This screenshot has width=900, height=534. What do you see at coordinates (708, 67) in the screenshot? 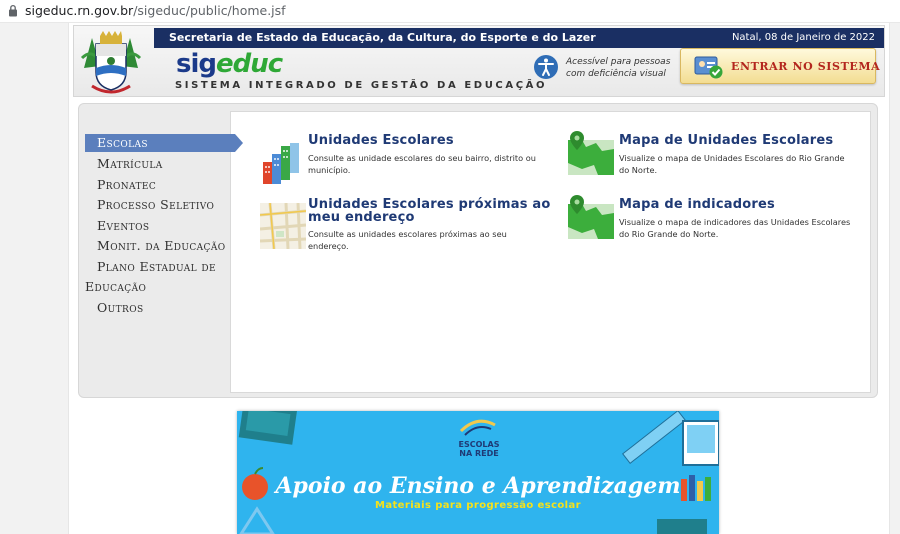
I see `login-card-icon` at bounding box center [708, 67].